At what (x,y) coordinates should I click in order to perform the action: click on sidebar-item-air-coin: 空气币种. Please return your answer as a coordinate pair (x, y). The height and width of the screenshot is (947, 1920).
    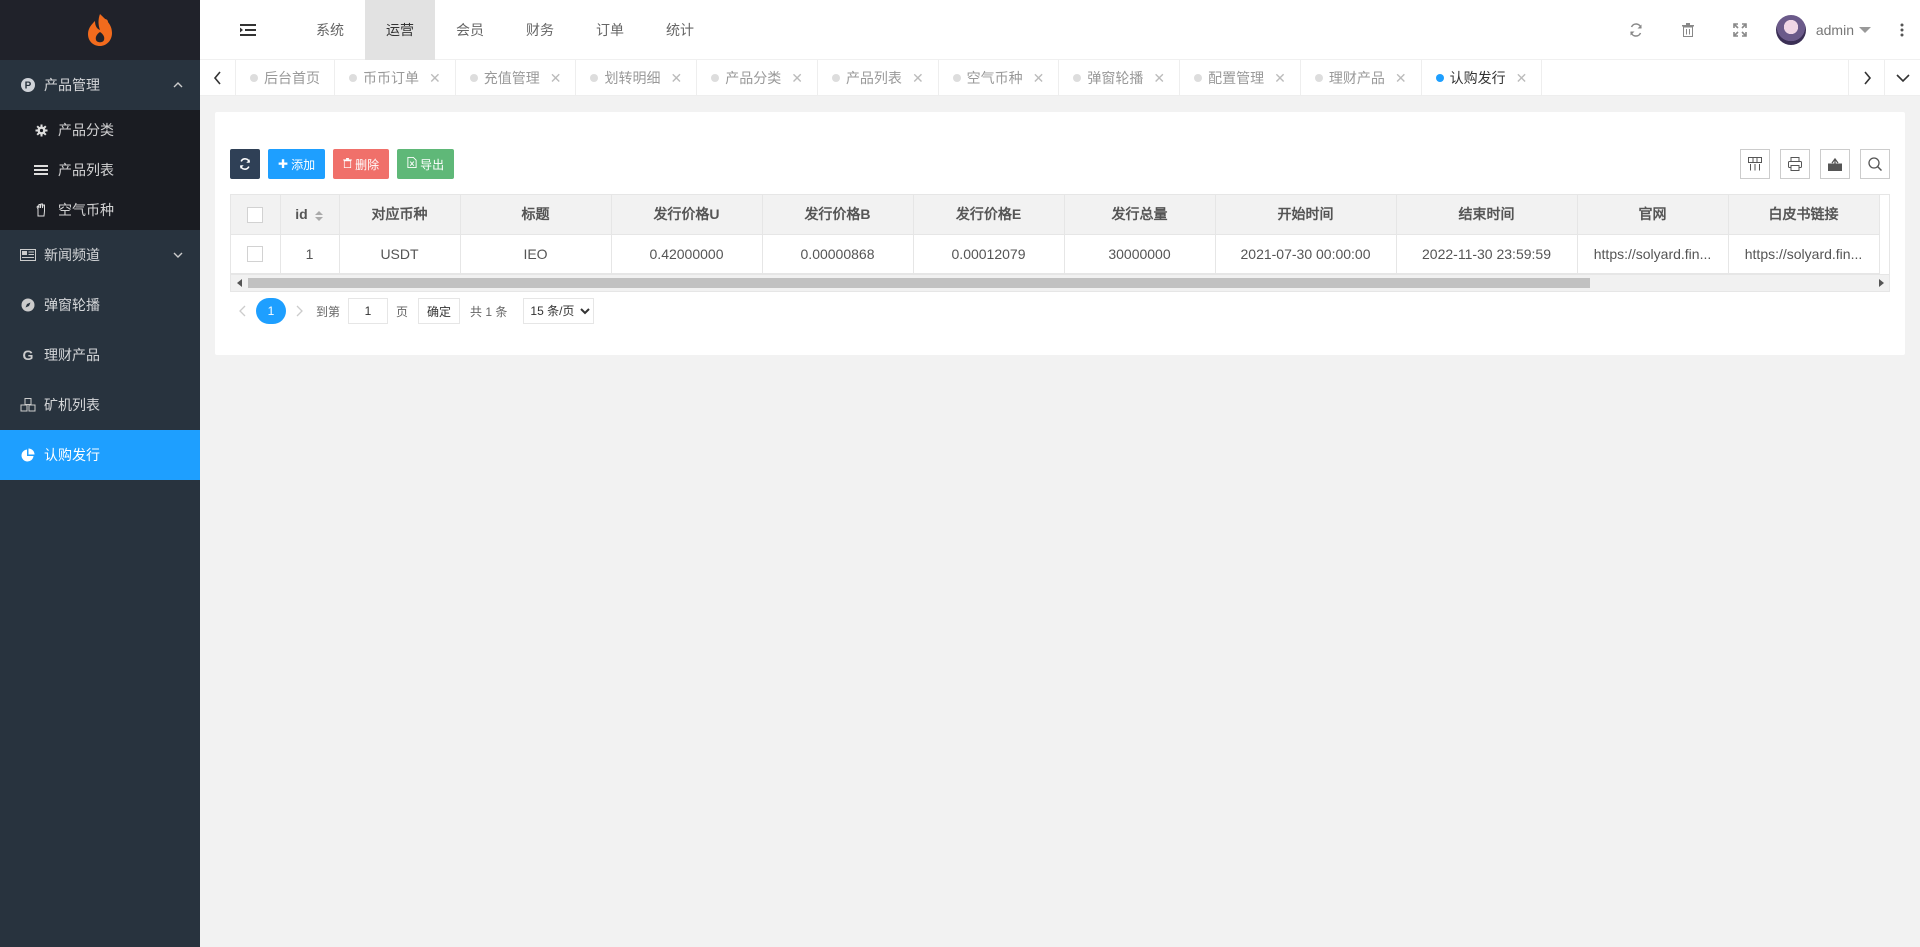
    Looking at the image, I should click on (100, 210).